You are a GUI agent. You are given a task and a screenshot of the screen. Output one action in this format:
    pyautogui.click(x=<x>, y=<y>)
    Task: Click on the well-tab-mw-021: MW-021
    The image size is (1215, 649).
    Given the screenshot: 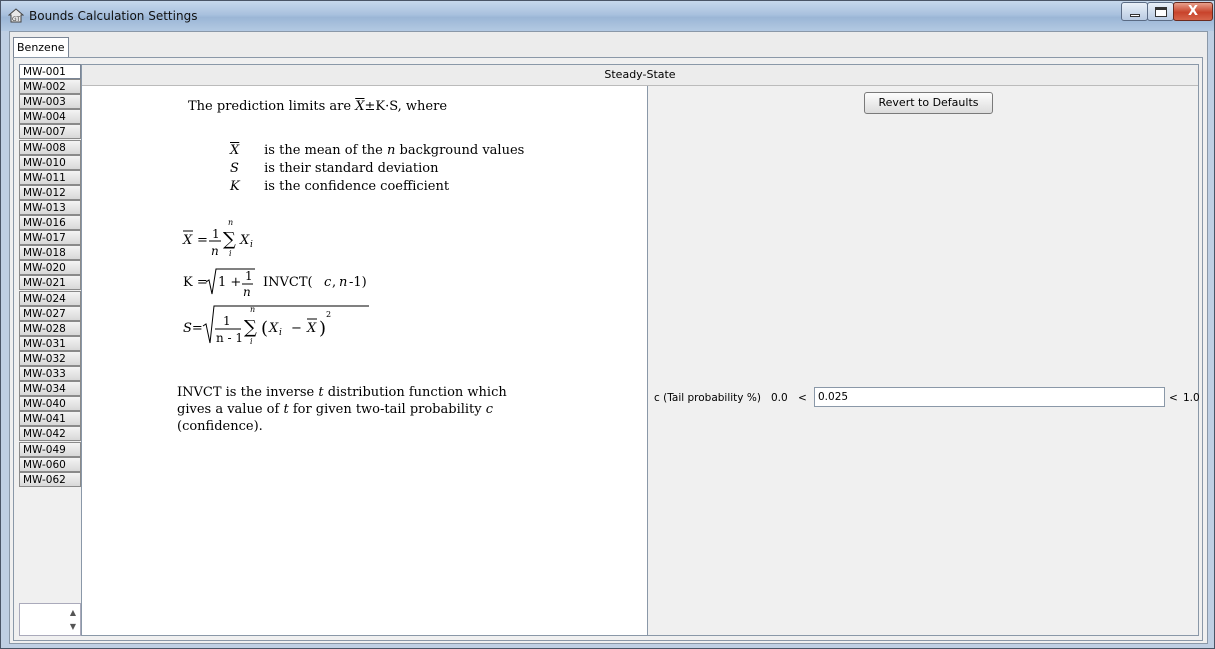 What is the action you would take?
    pyautogui.click(x=50, y=283)
    